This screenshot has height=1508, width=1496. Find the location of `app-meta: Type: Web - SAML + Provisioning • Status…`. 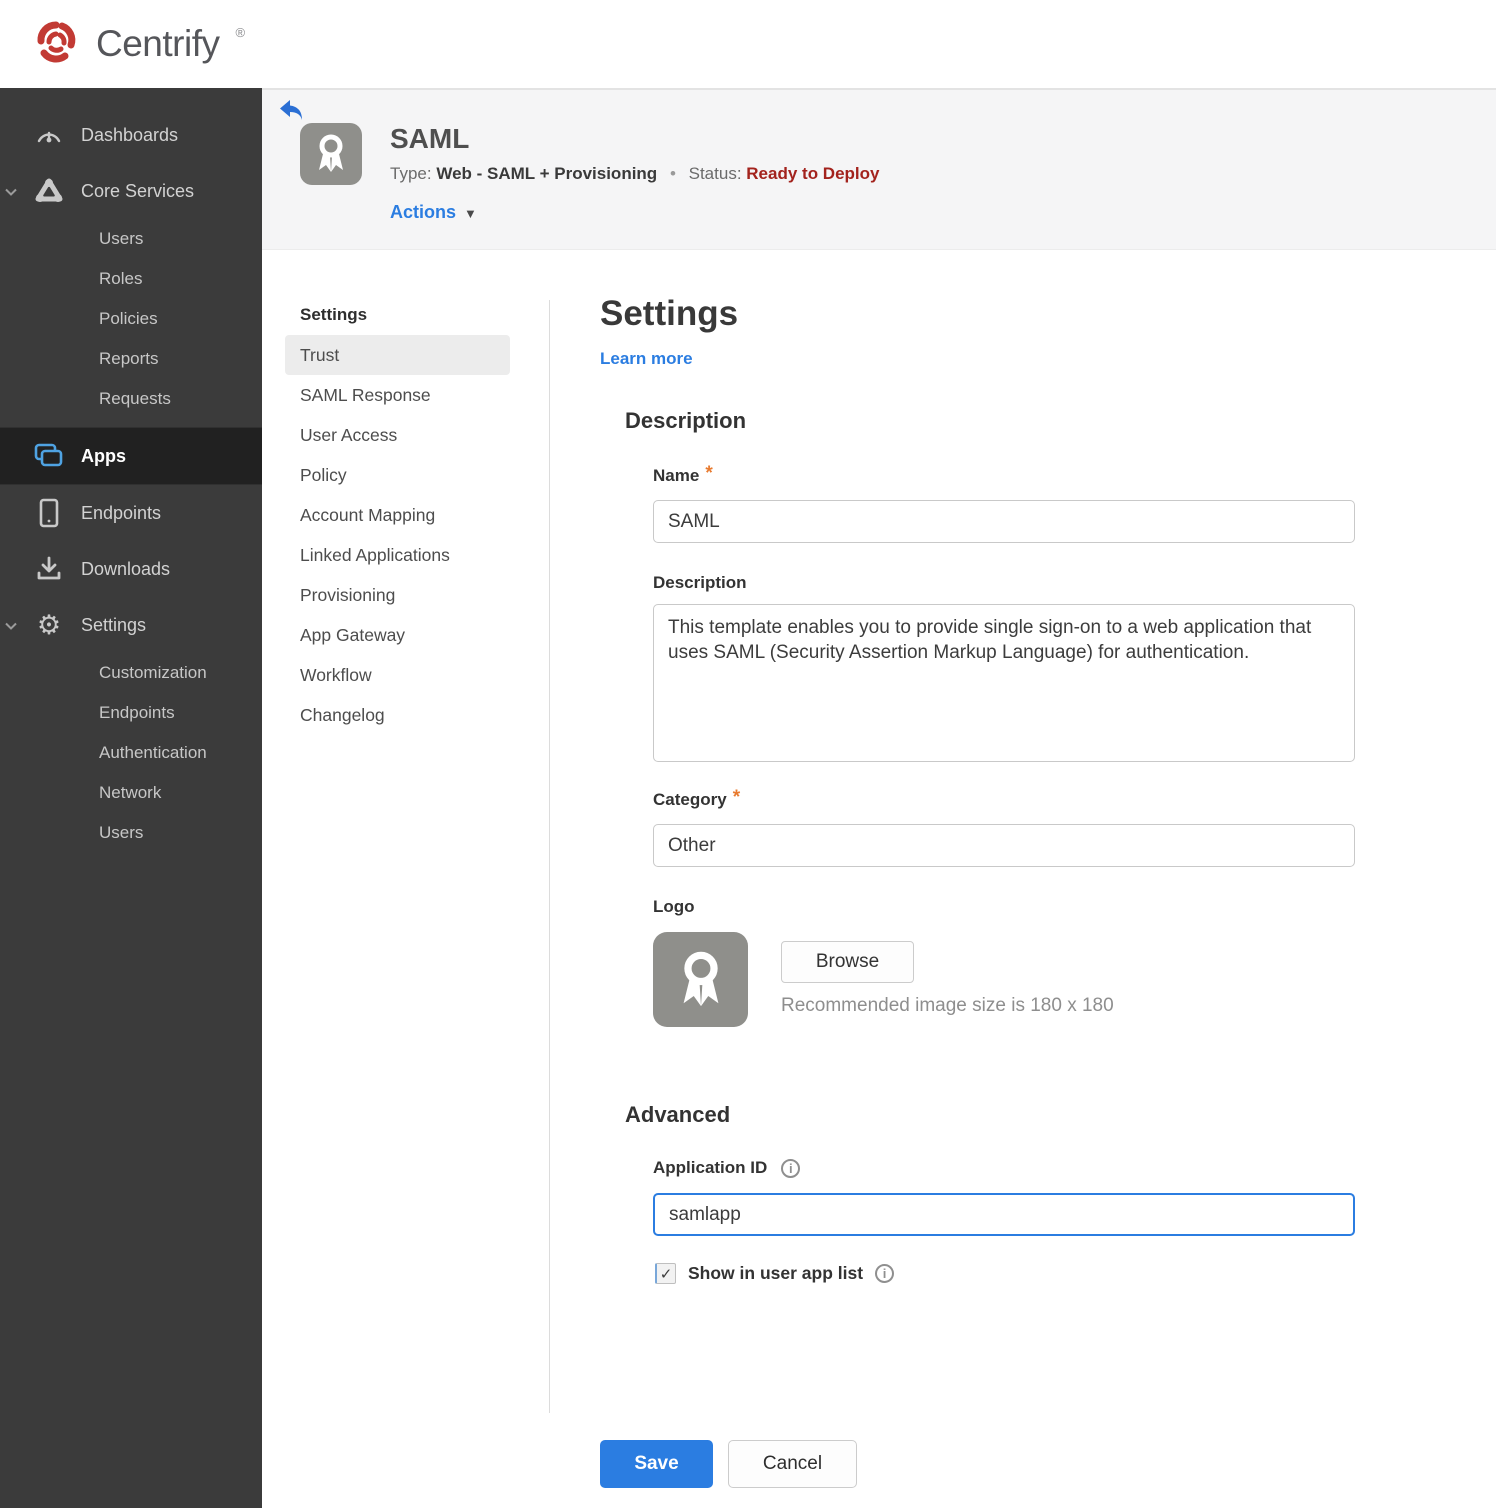

app-meta: Type: Web - SAML + Provisioning • Status… is located at coordinates (634, 174).